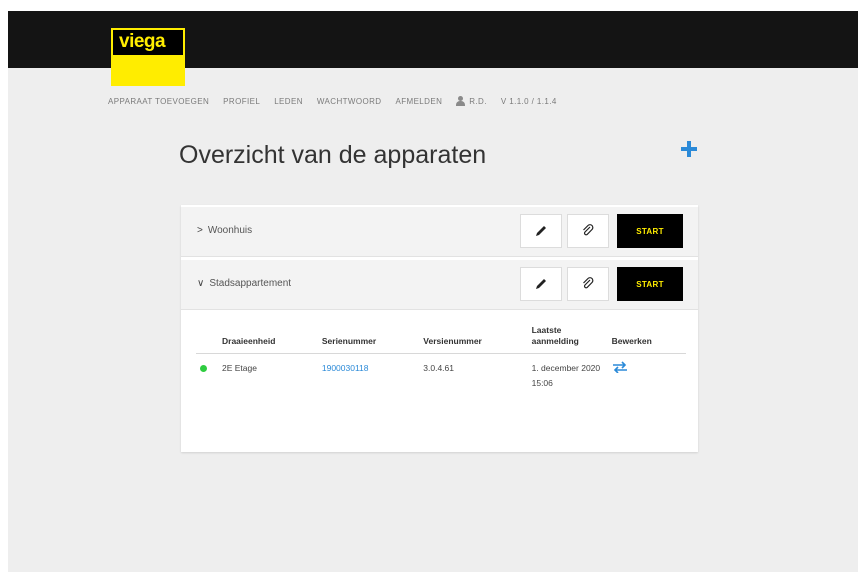 The image size is (858, 572). What do you see at coordinates (567, 339) in the screenshot?
I see `column-header: Laatste aanmelding` at bounding box center [567, 339].